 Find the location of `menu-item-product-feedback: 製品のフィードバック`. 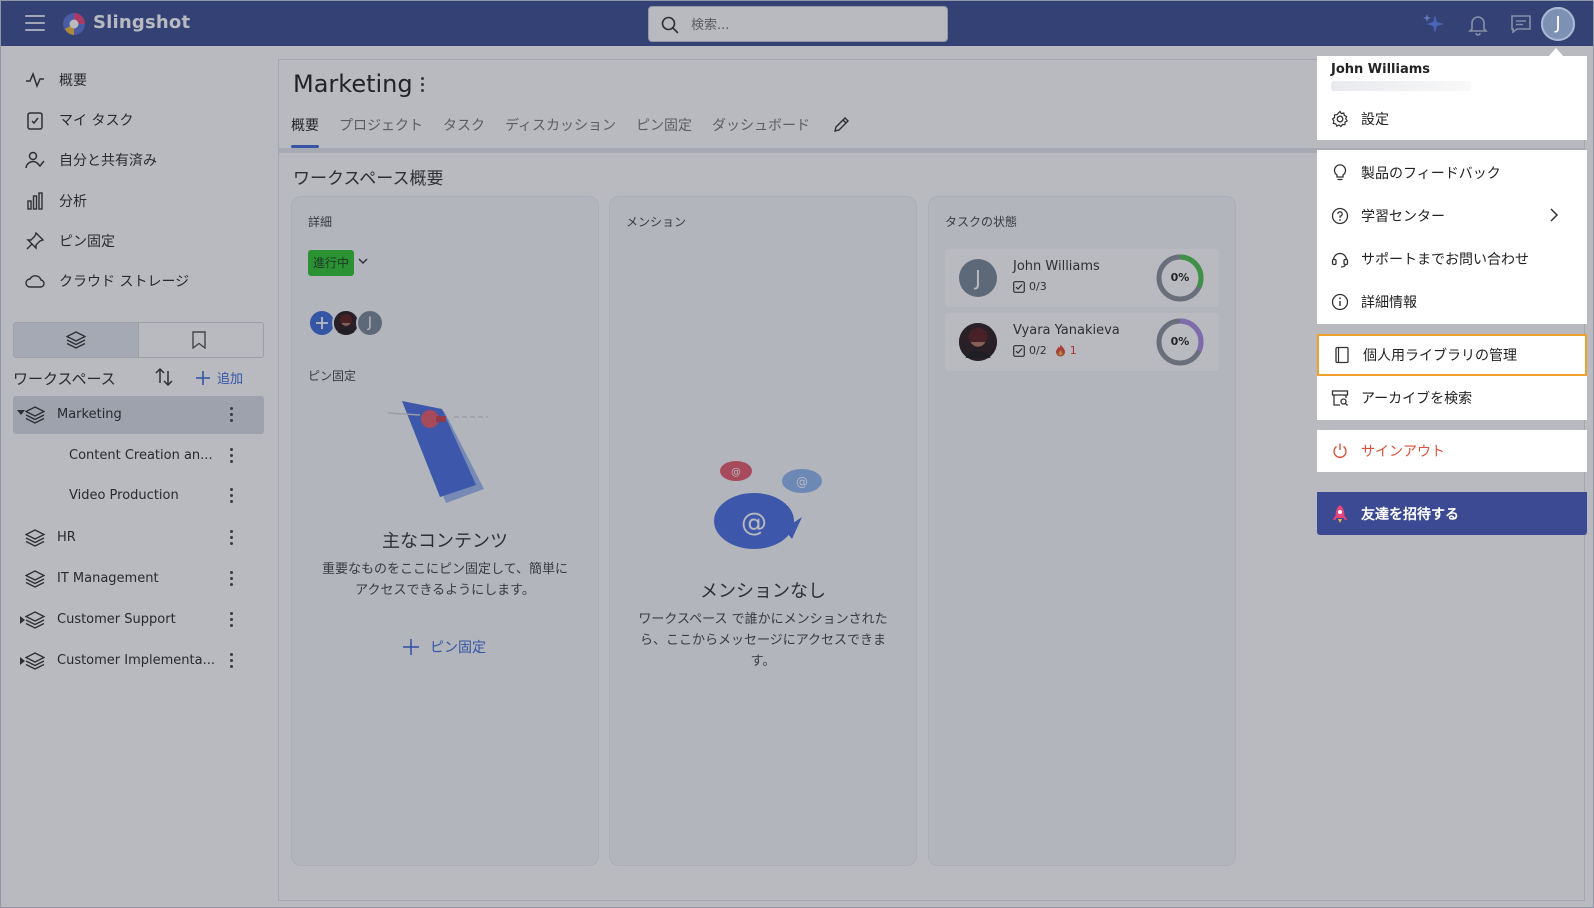

menu-item-product-feedback: 製品のフィードバック is located at coordinates (1452, 173).